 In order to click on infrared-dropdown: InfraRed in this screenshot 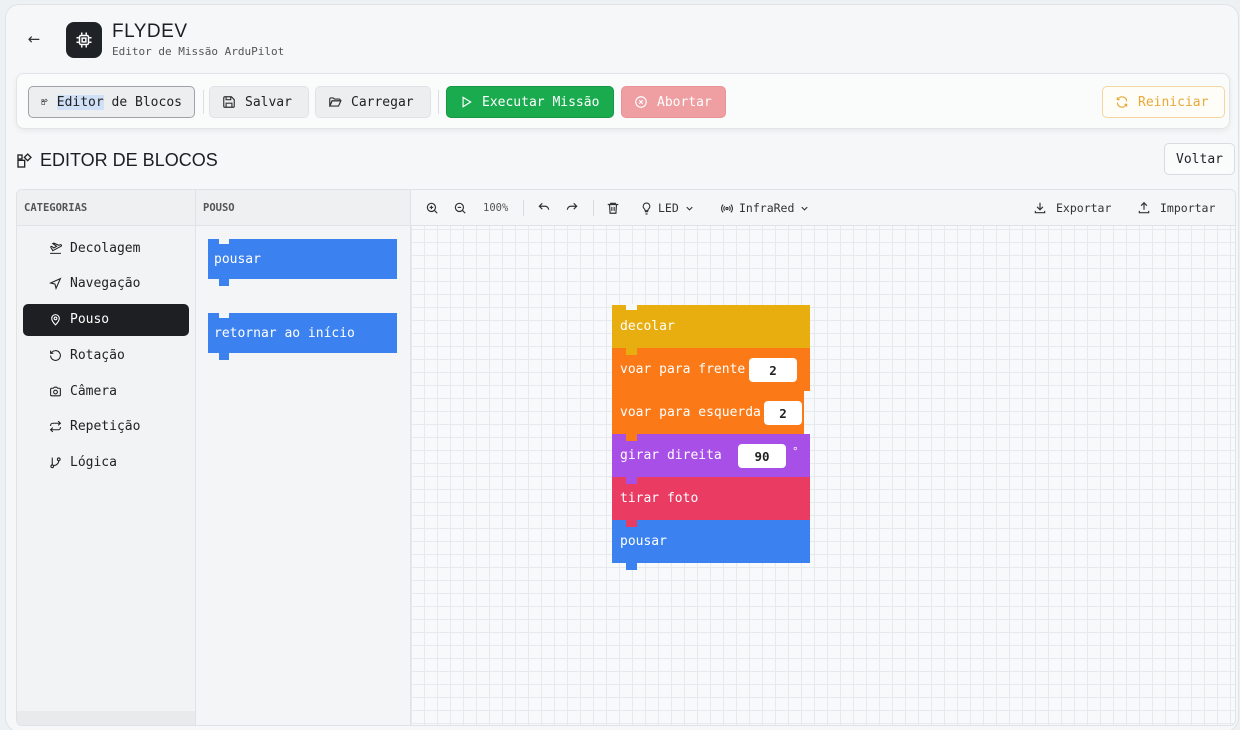, I will do `click(765, 208)`.